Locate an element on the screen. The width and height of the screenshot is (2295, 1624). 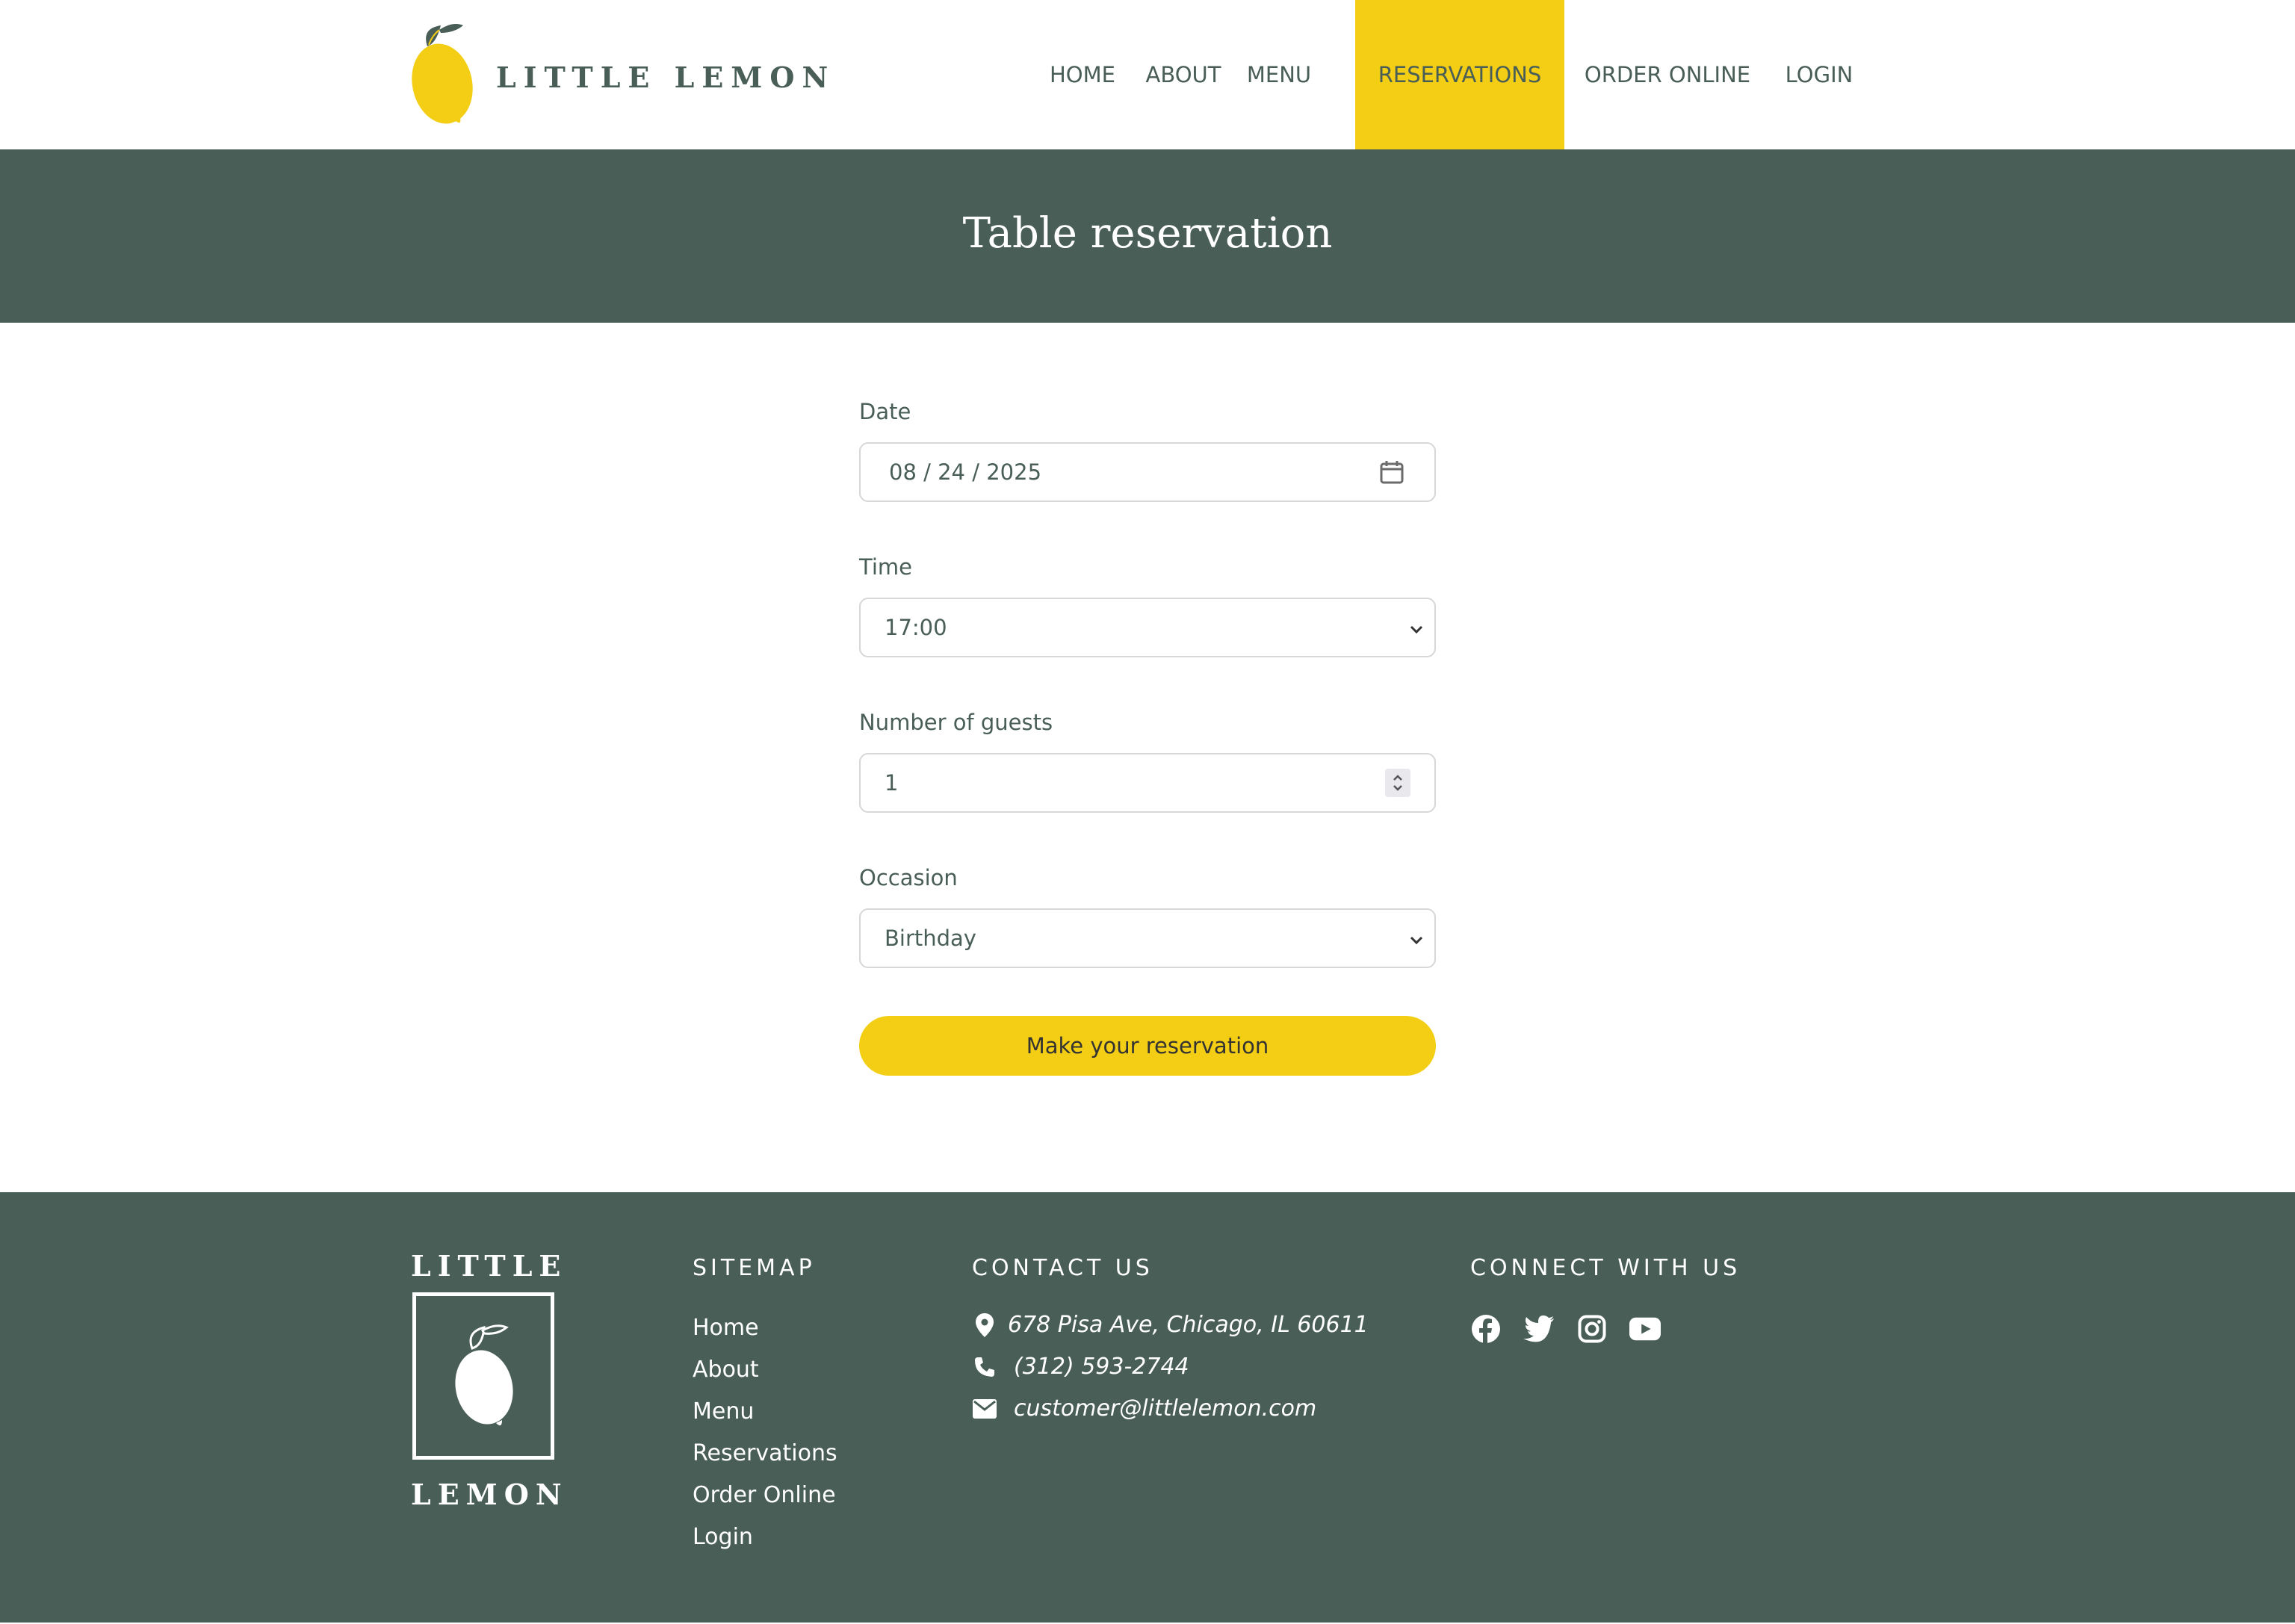
contact-address: 678 Pisa Ave, Chicago, IL 60611 is located at coordinates (1170, 1325).